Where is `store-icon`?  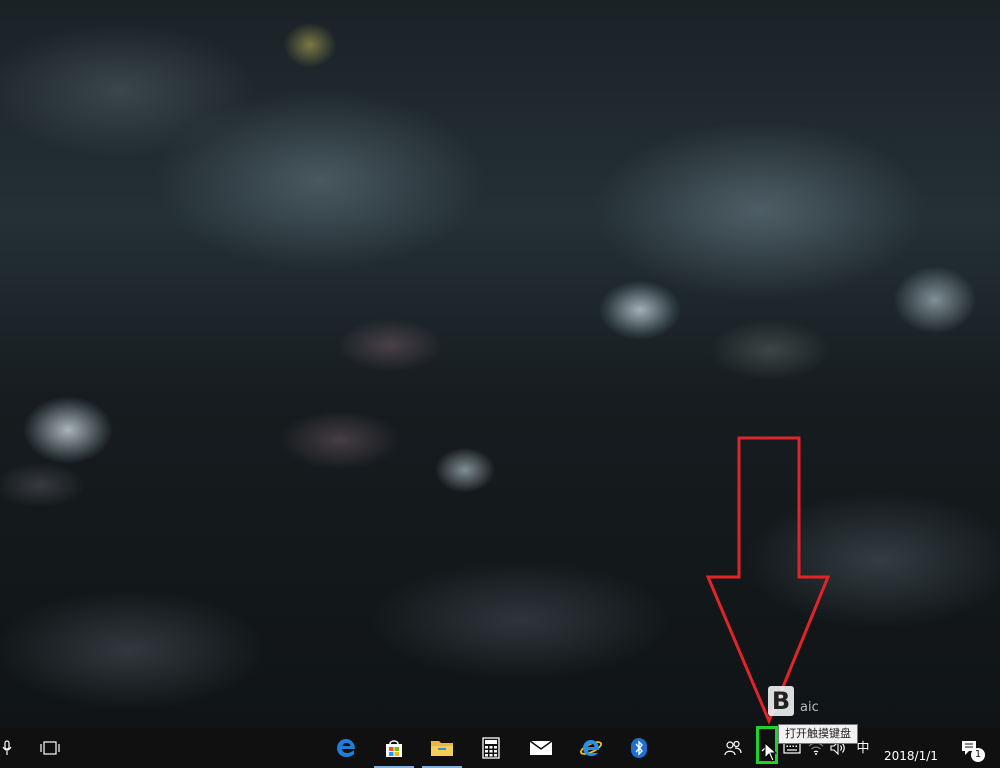
store-icon is located at coordinates (394, 748).